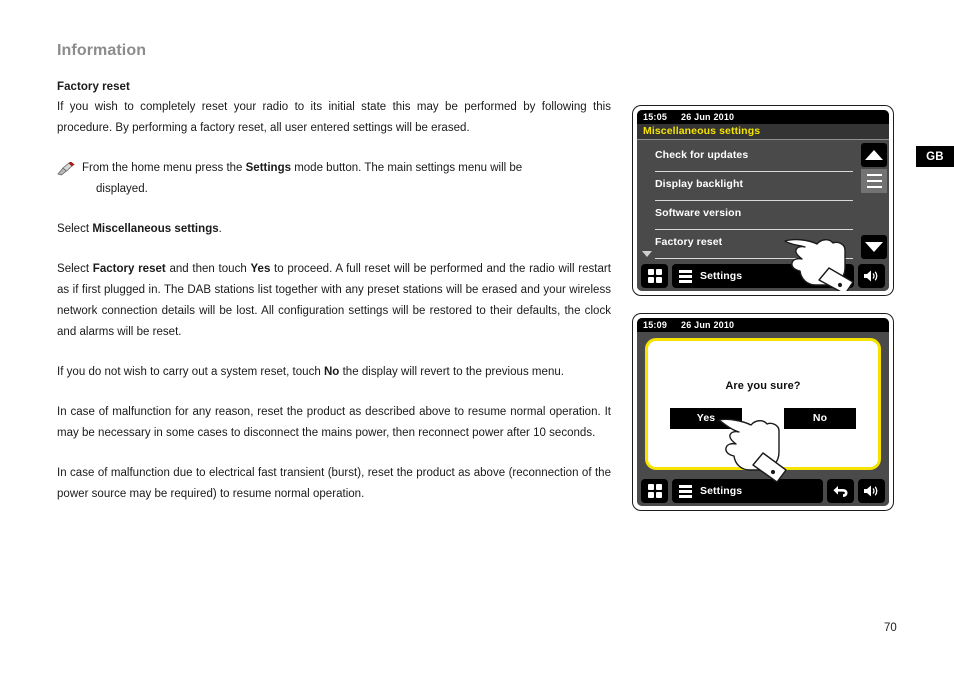 This screenshot has width=954, height=673. What do you see at coordinates (155, 229) in the screenshot?
I see `misc-settings-emphasis: Miscellaneous settings` at bounding box center [155, 229].